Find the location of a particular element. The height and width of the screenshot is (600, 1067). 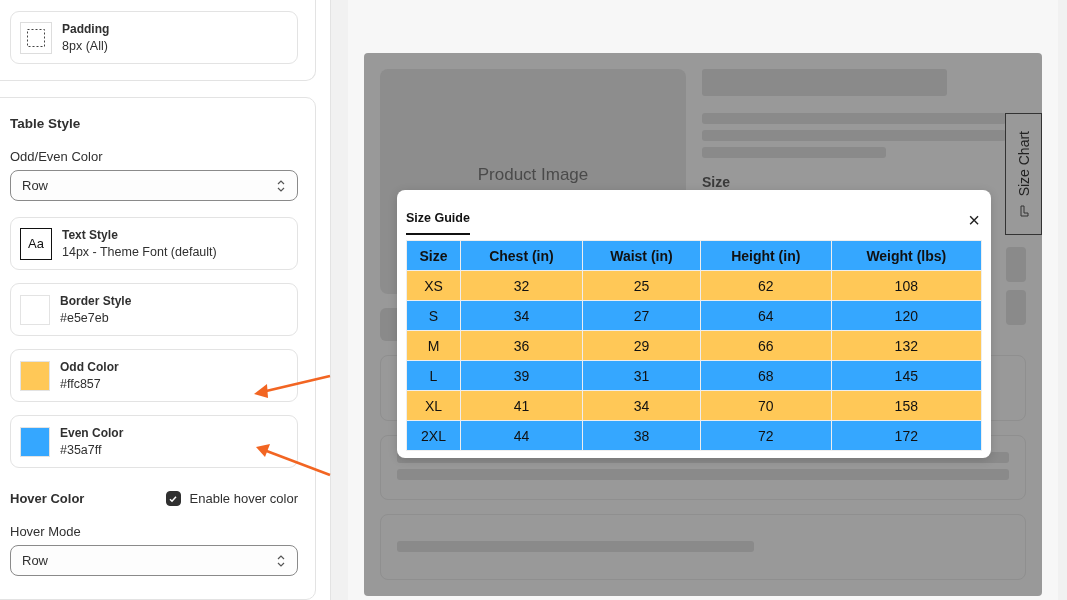

table-cell: 145 is located at coordinates (906, 375).